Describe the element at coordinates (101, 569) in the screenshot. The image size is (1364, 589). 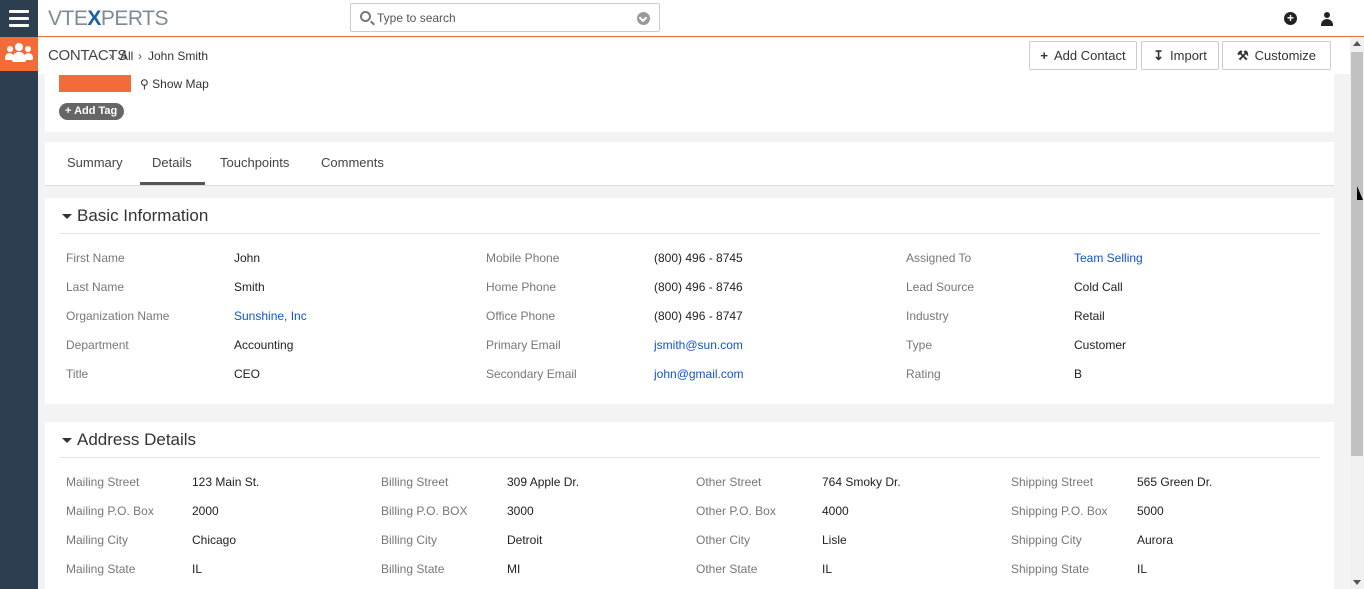
I see `field-label: Mailing State` at that location.